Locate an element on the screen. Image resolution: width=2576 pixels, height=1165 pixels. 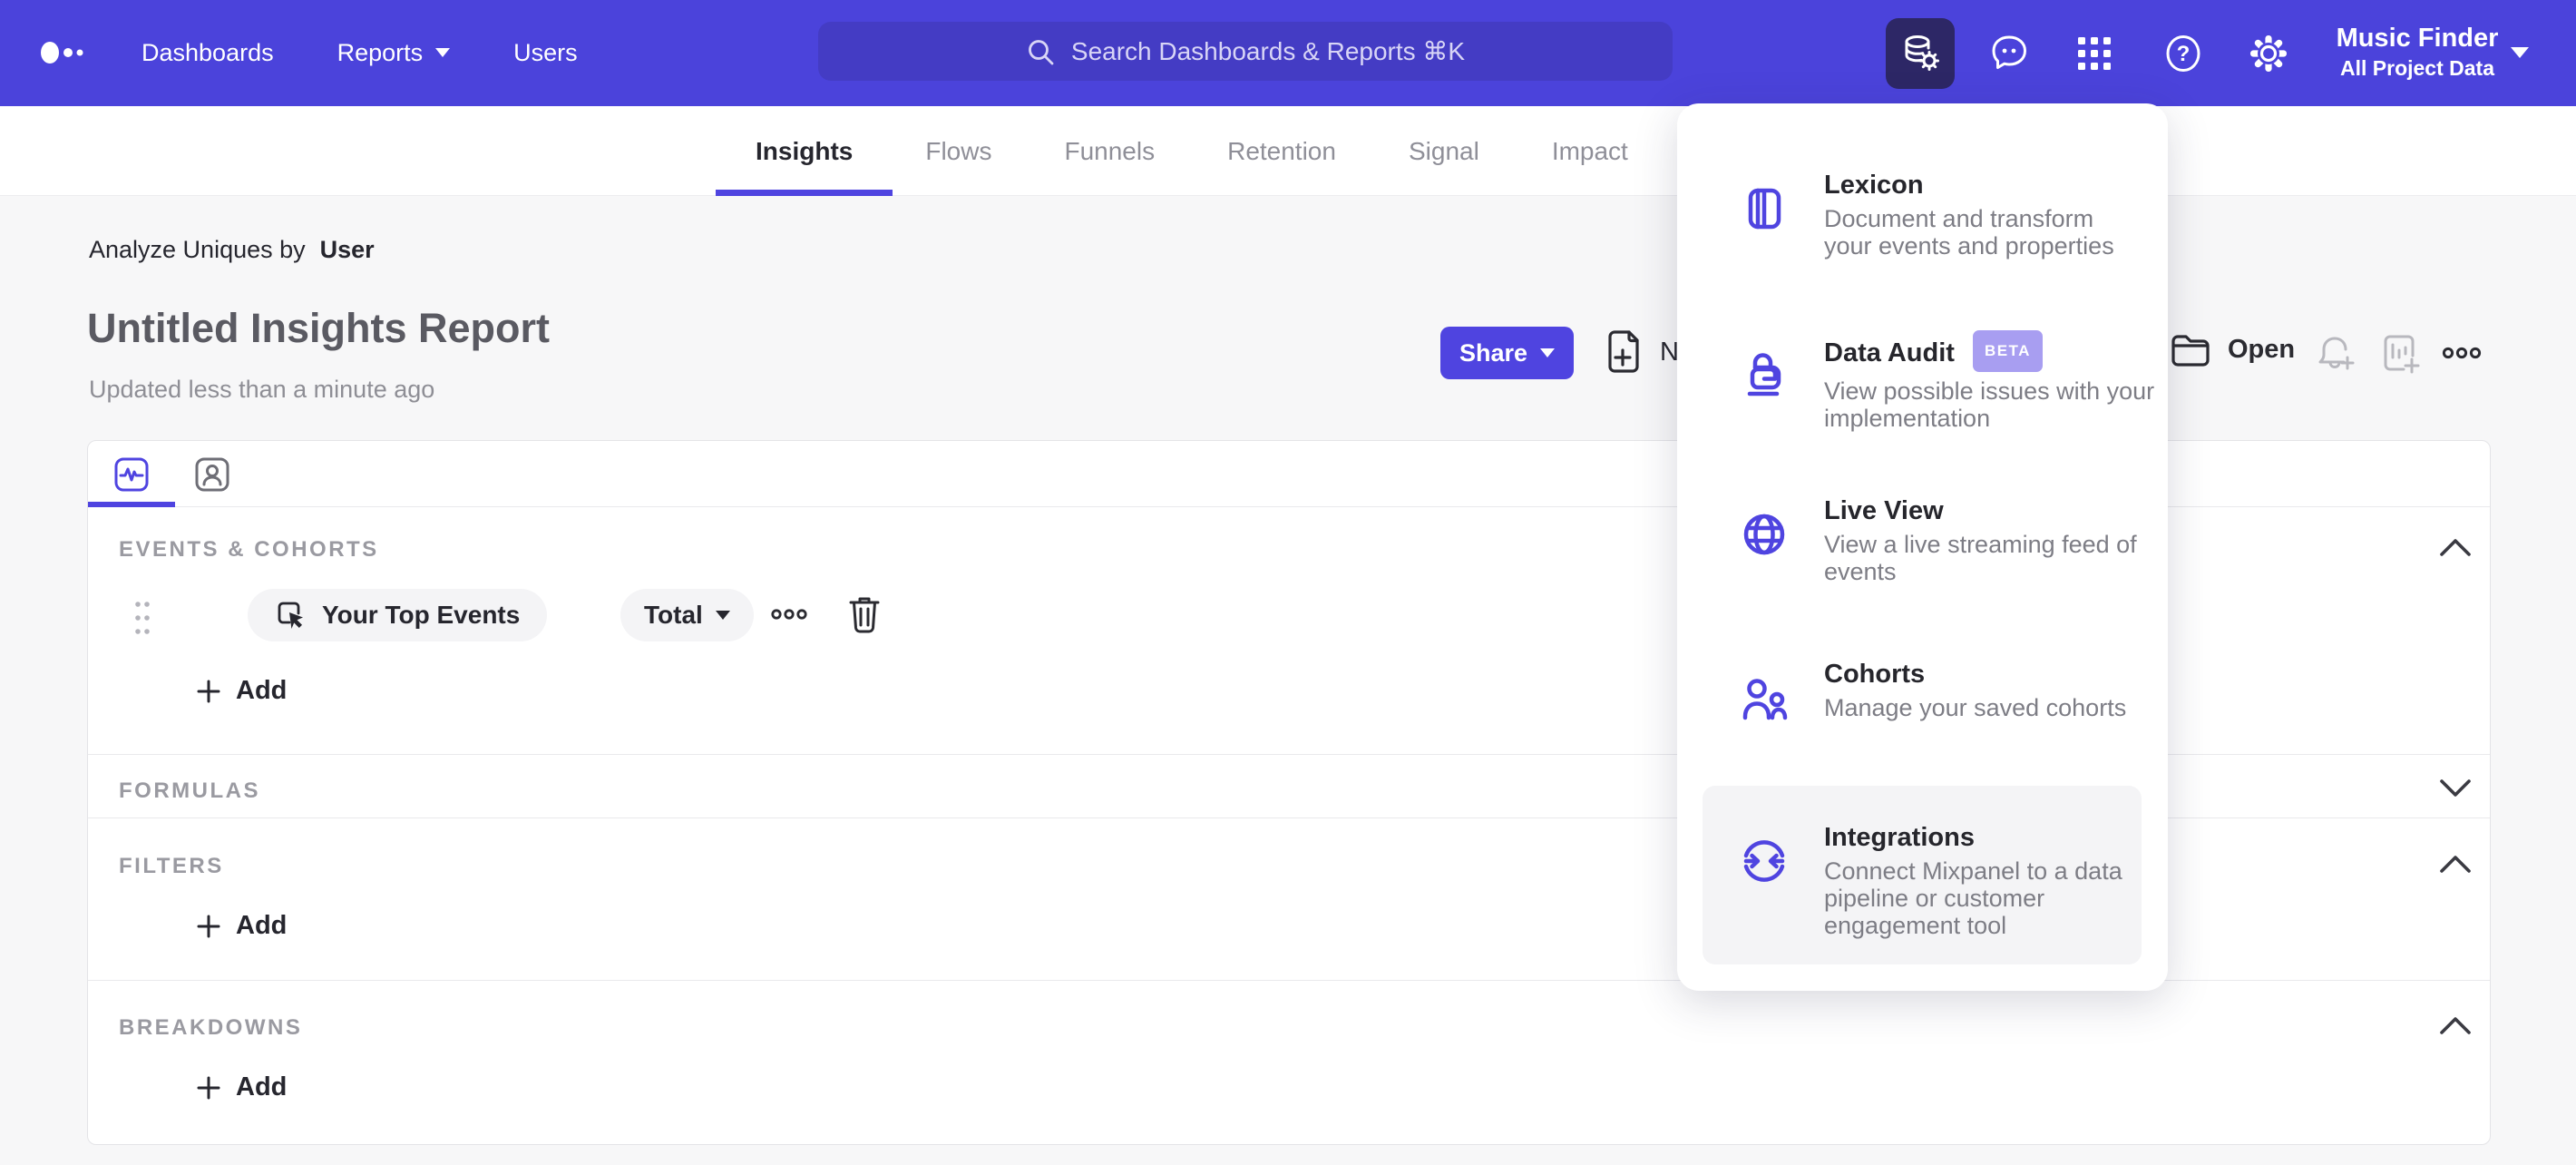
share-button: Share is located at coordinates (1507, 353).